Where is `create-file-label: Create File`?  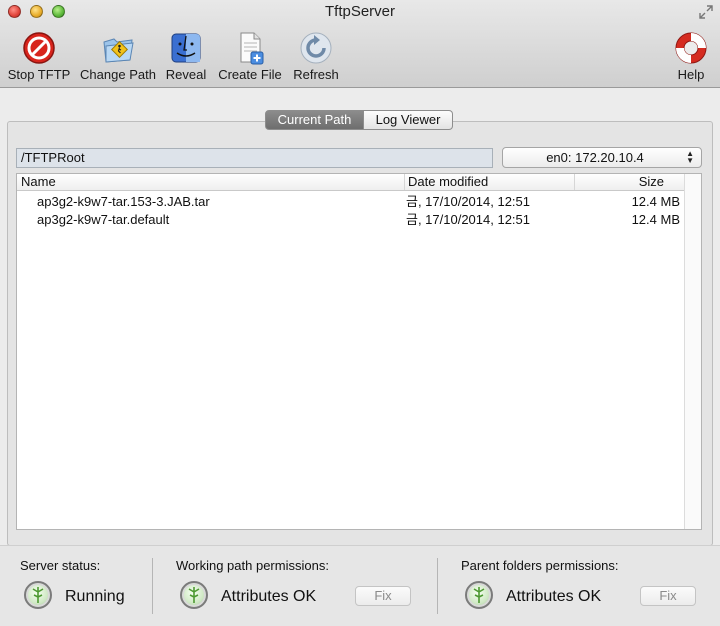 create-file-label: Create File is located at coordinates (250, 74).